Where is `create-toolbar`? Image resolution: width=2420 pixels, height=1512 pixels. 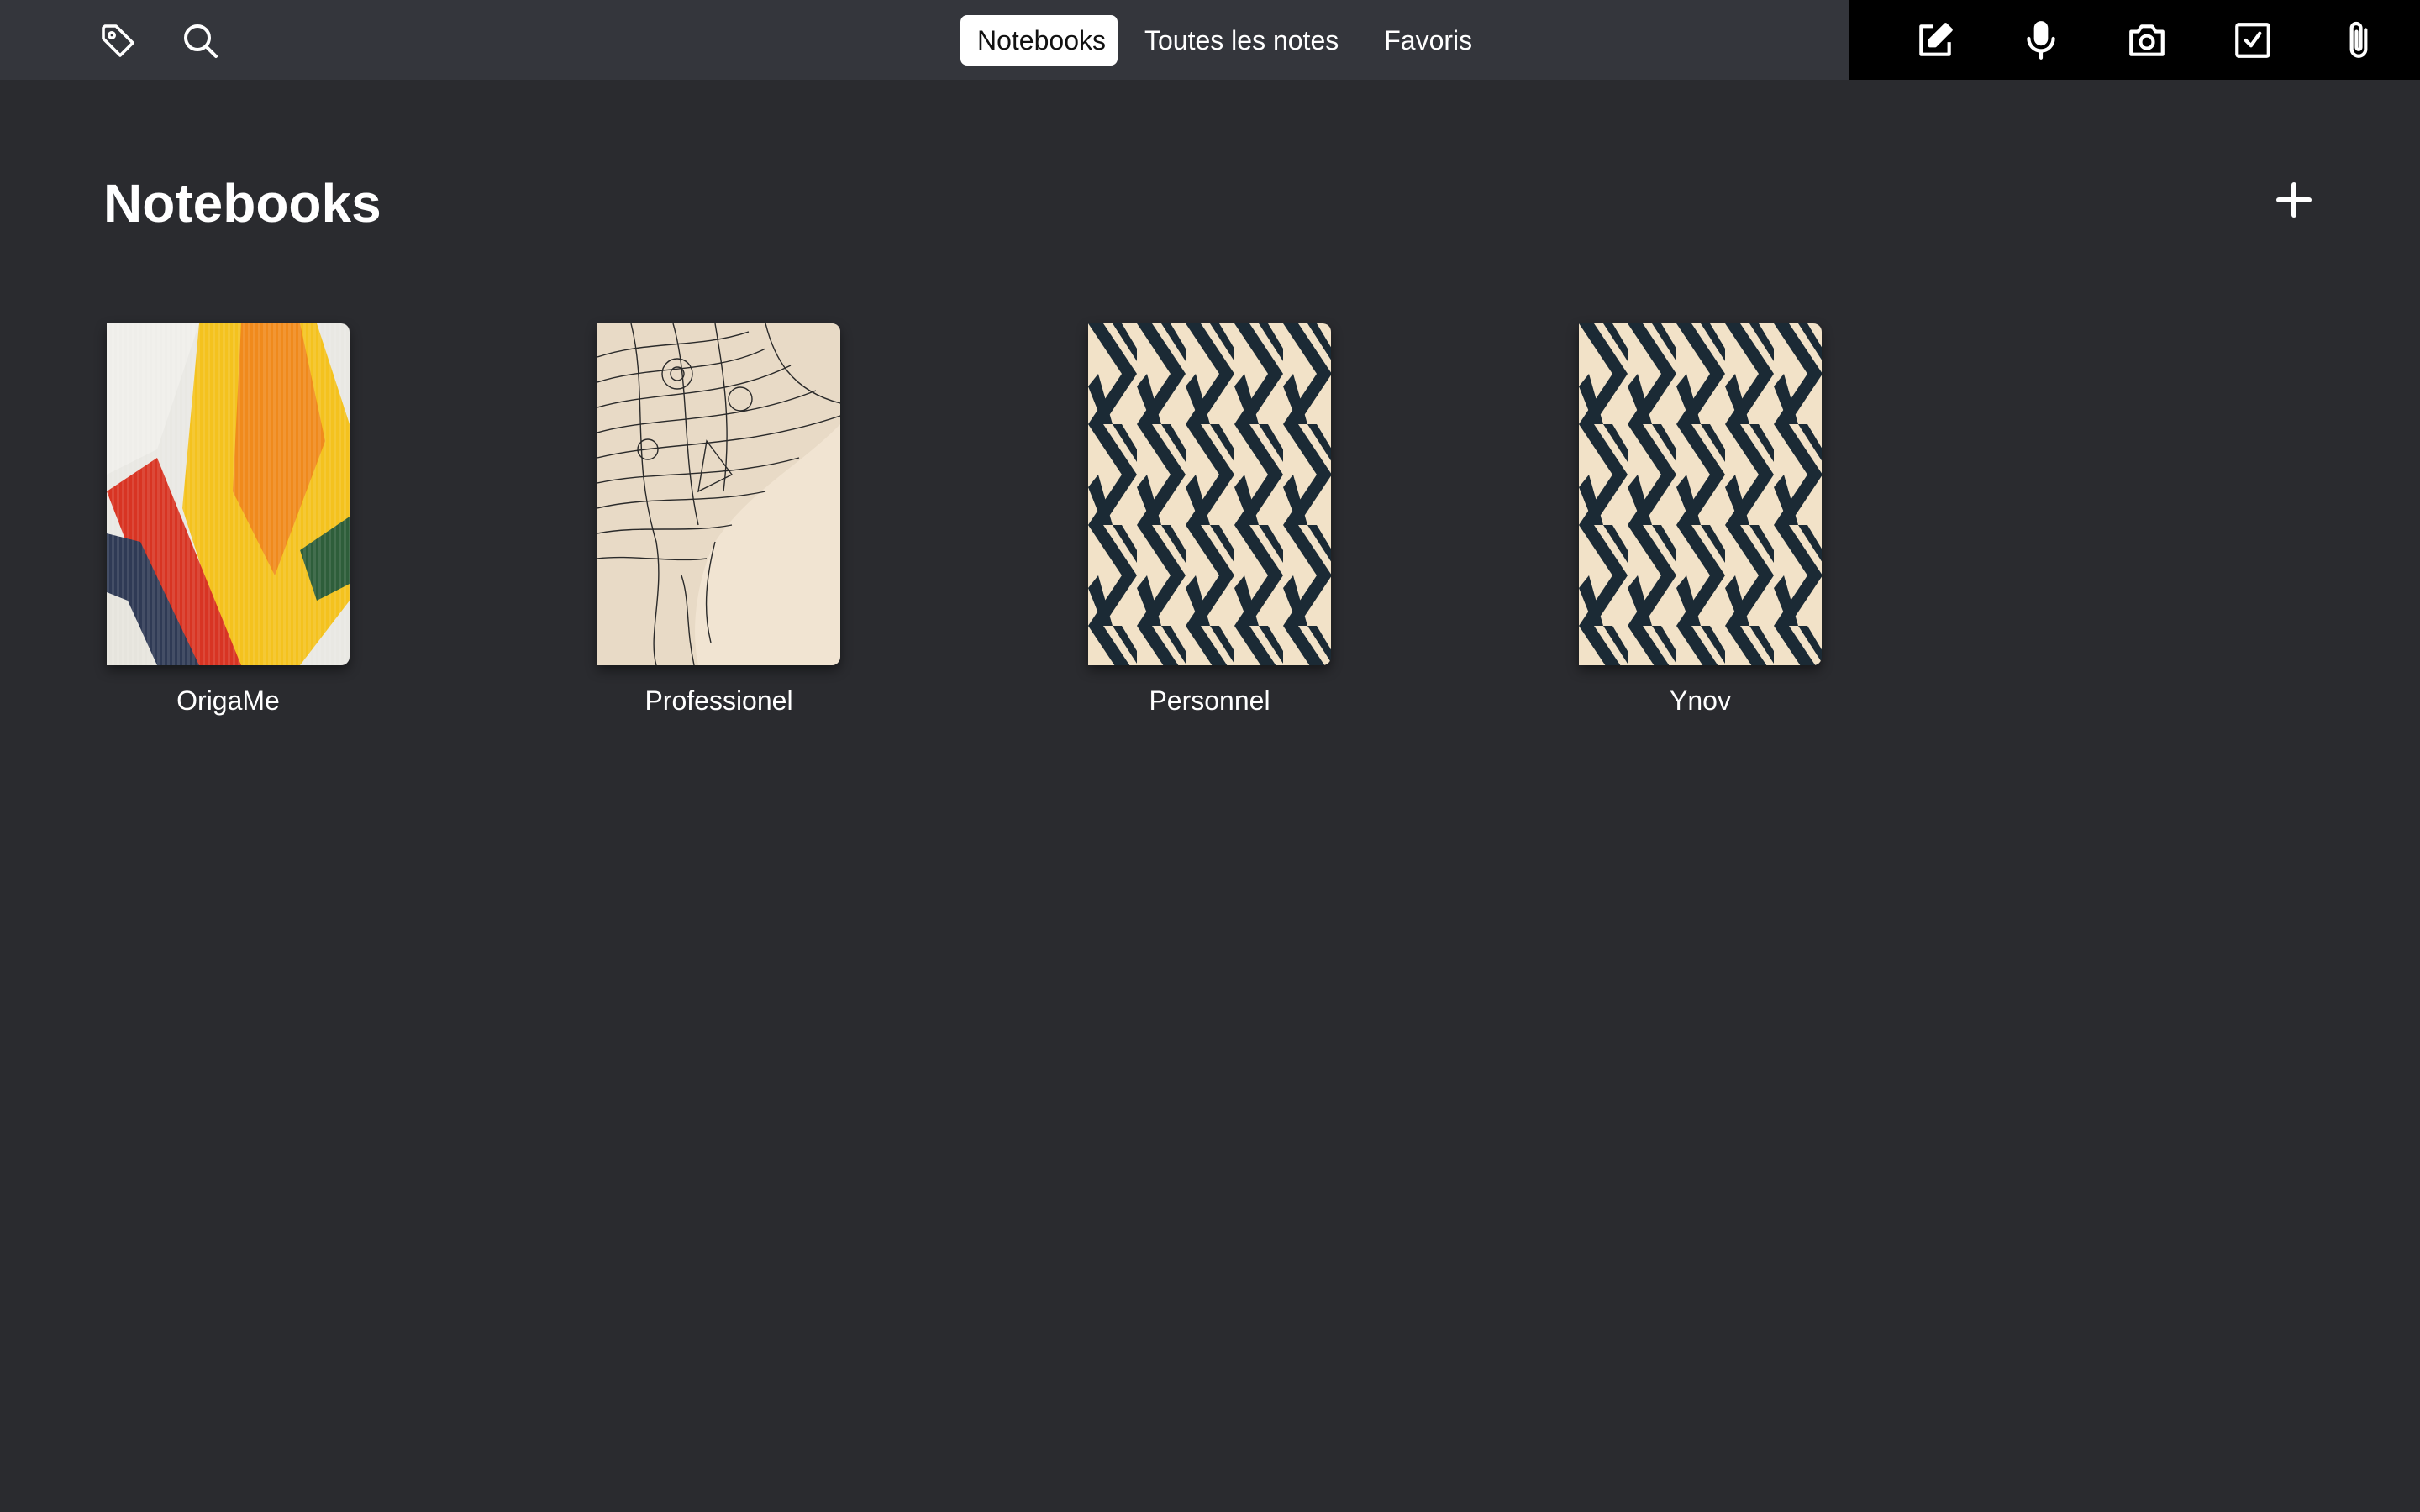 create-toolbar is located at coordinates (2134, 40).